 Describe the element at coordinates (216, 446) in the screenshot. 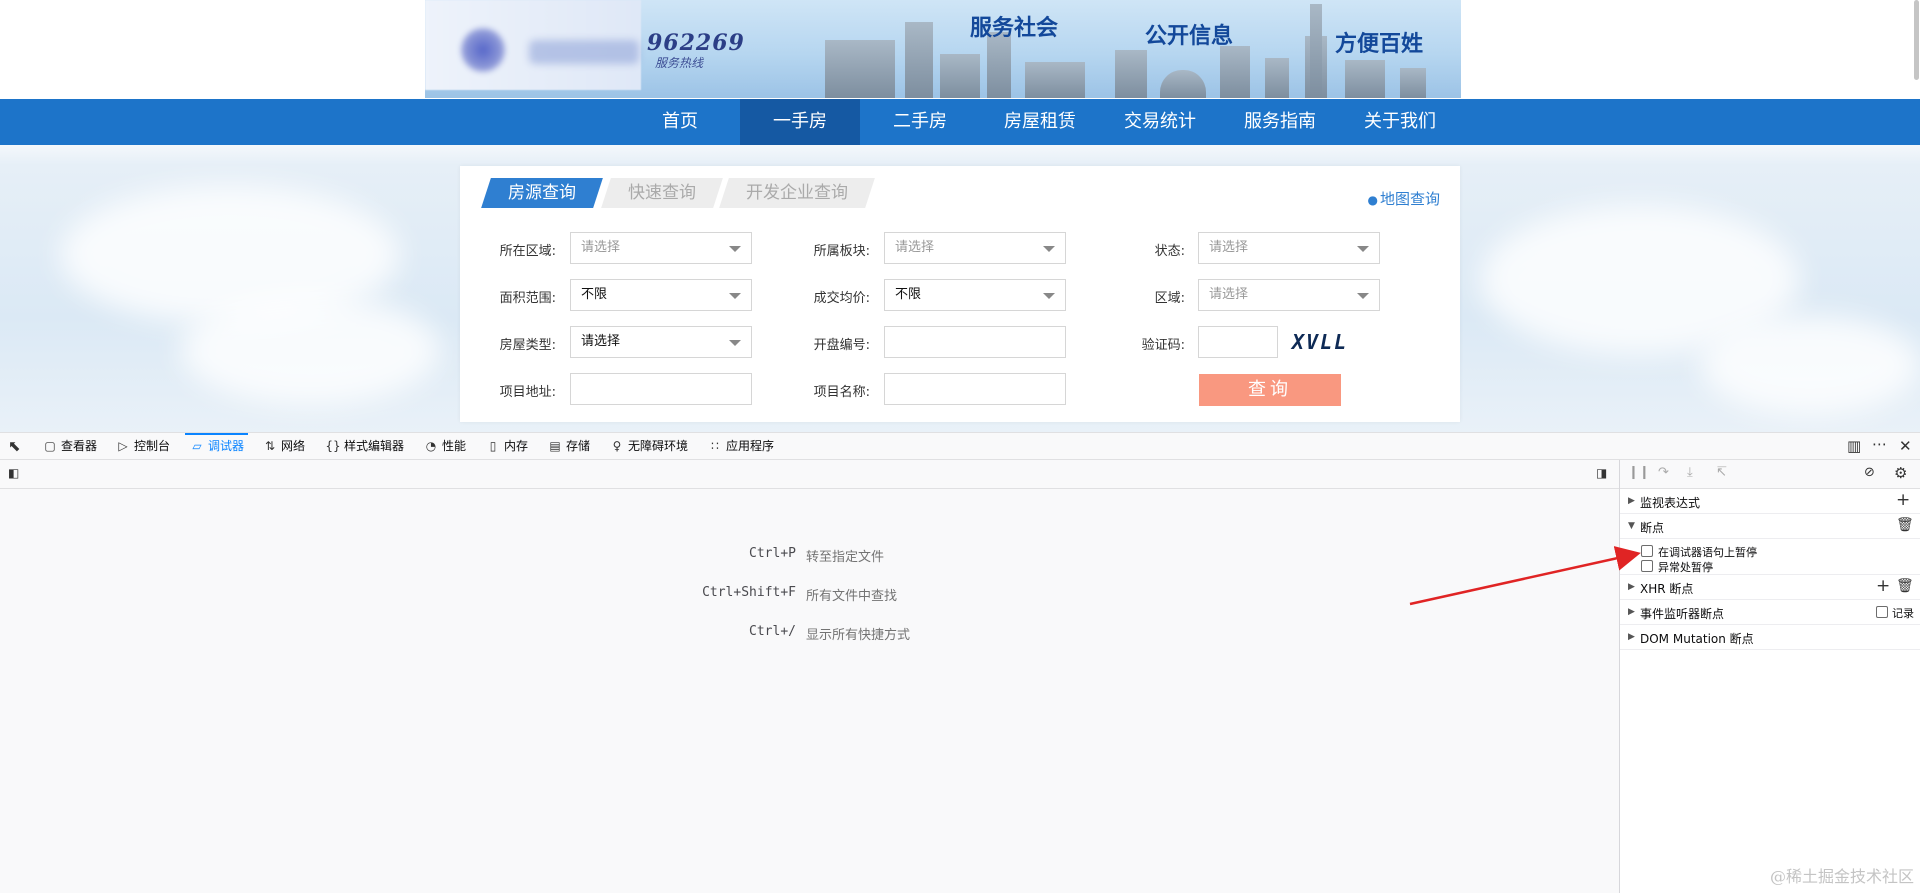

I see `devtools-tab-debugger: ▱ 调试器` at that location.